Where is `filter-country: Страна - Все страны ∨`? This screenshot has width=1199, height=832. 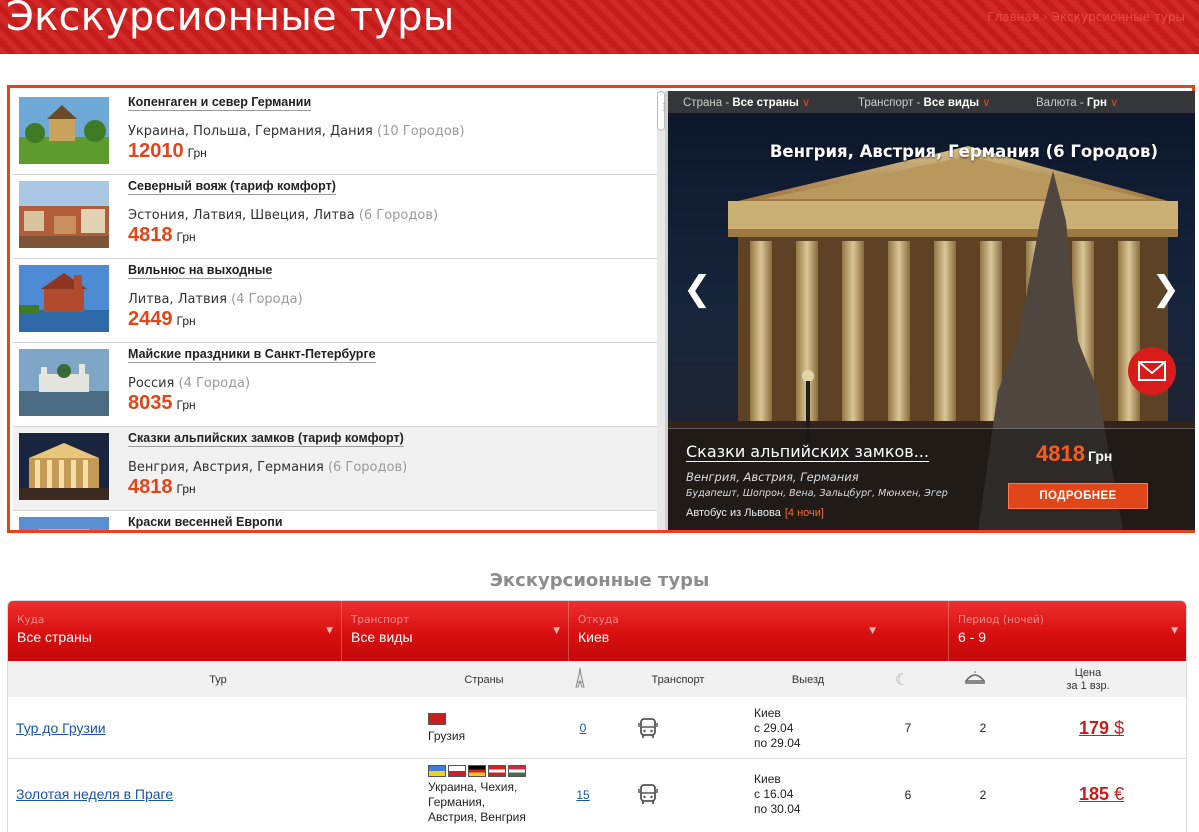 filter-country: Страна - Все страны ∨ is located at coordinates (746, 102).